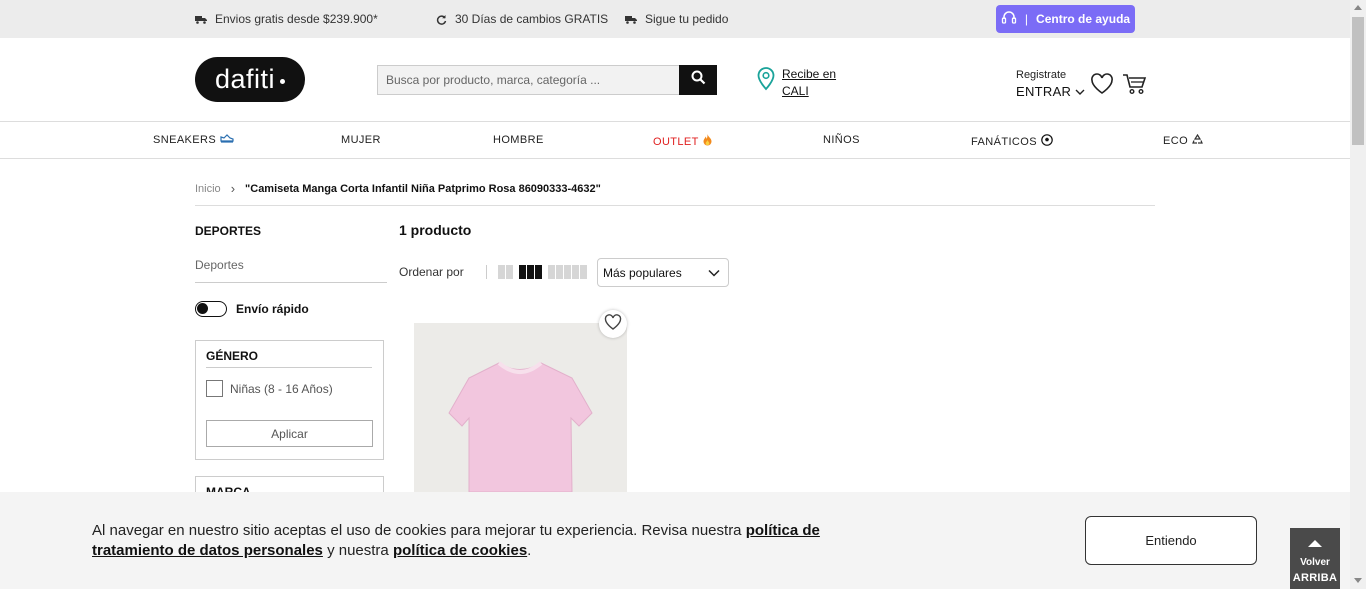  What do you see at coordinates (185, 140) in the screenshot?
I see `nav-label-sneakers: SNEAKERS` at bounding box center [185, 140].